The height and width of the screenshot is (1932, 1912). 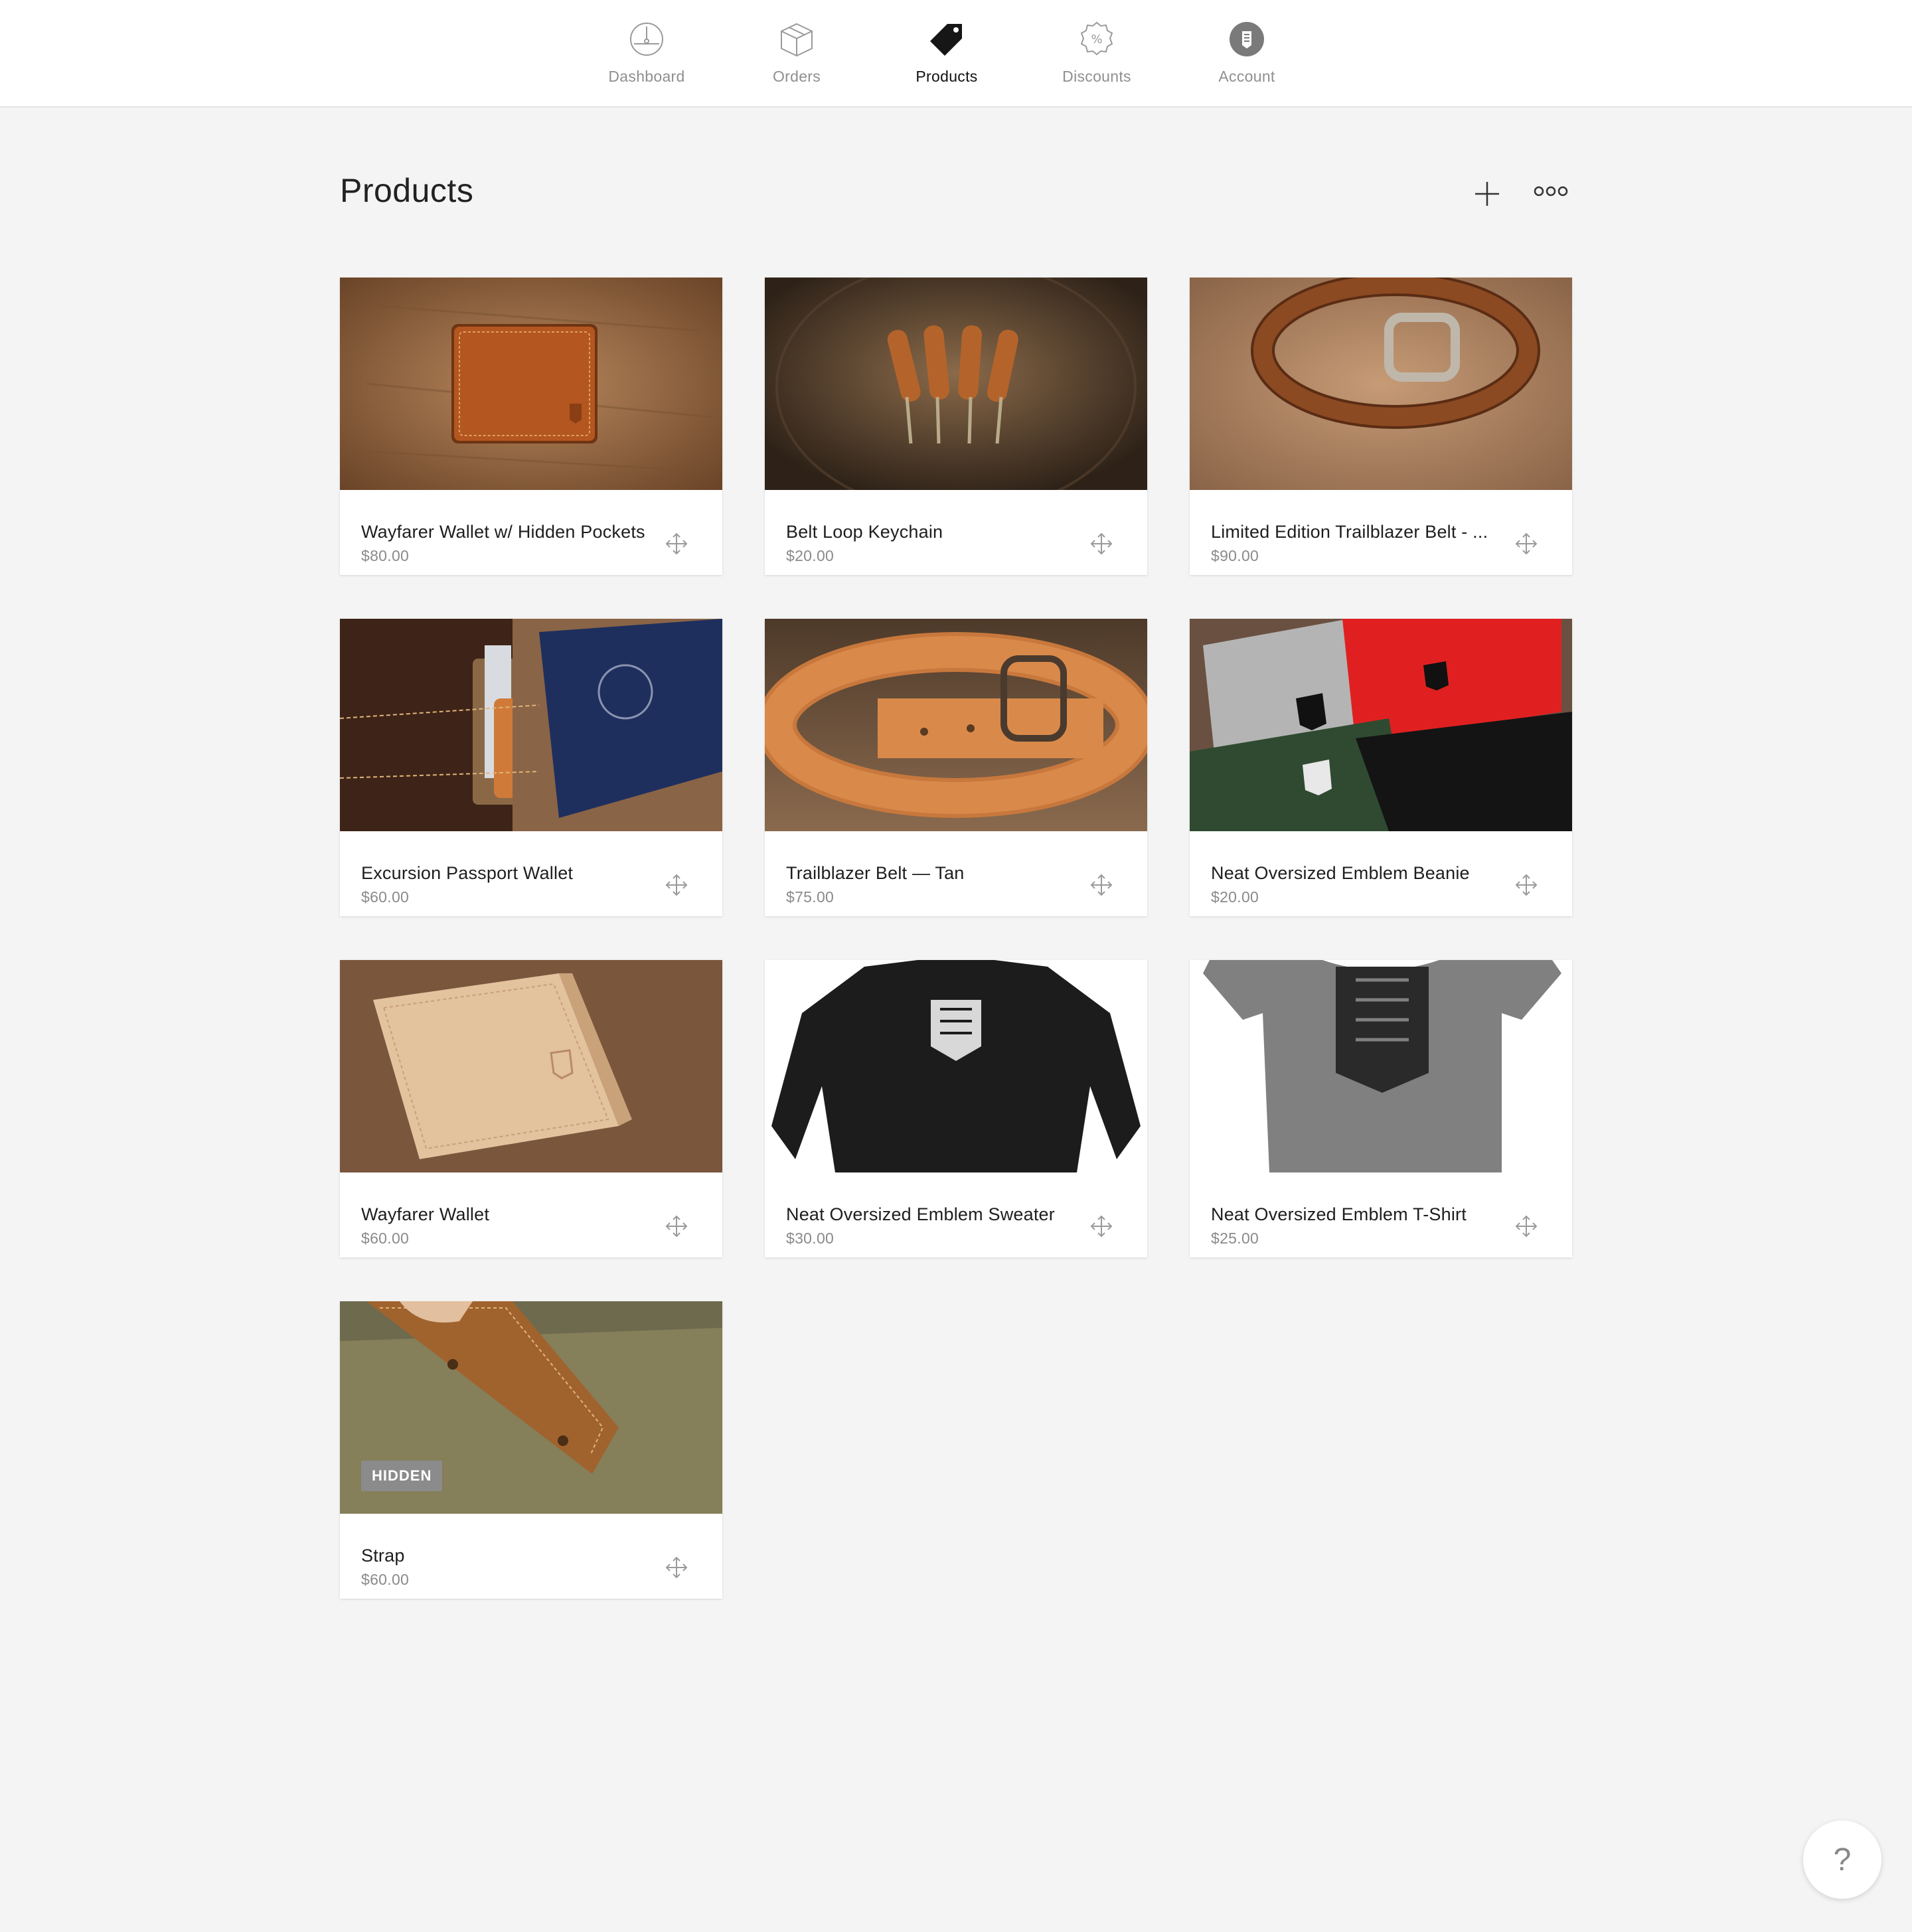 What do you see at coordinates (1235, 555) in the screenshot?
I see `product-price: $90.00` at bounding box center [1235, 555].